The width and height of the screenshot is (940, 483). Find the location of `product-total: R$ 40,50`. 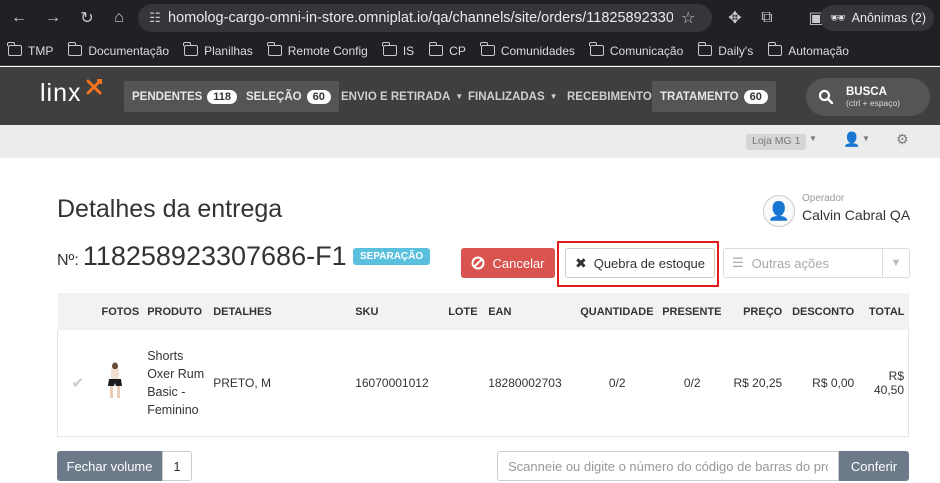

product-total: R$ 40,50 is located at coordinates (888, 382).